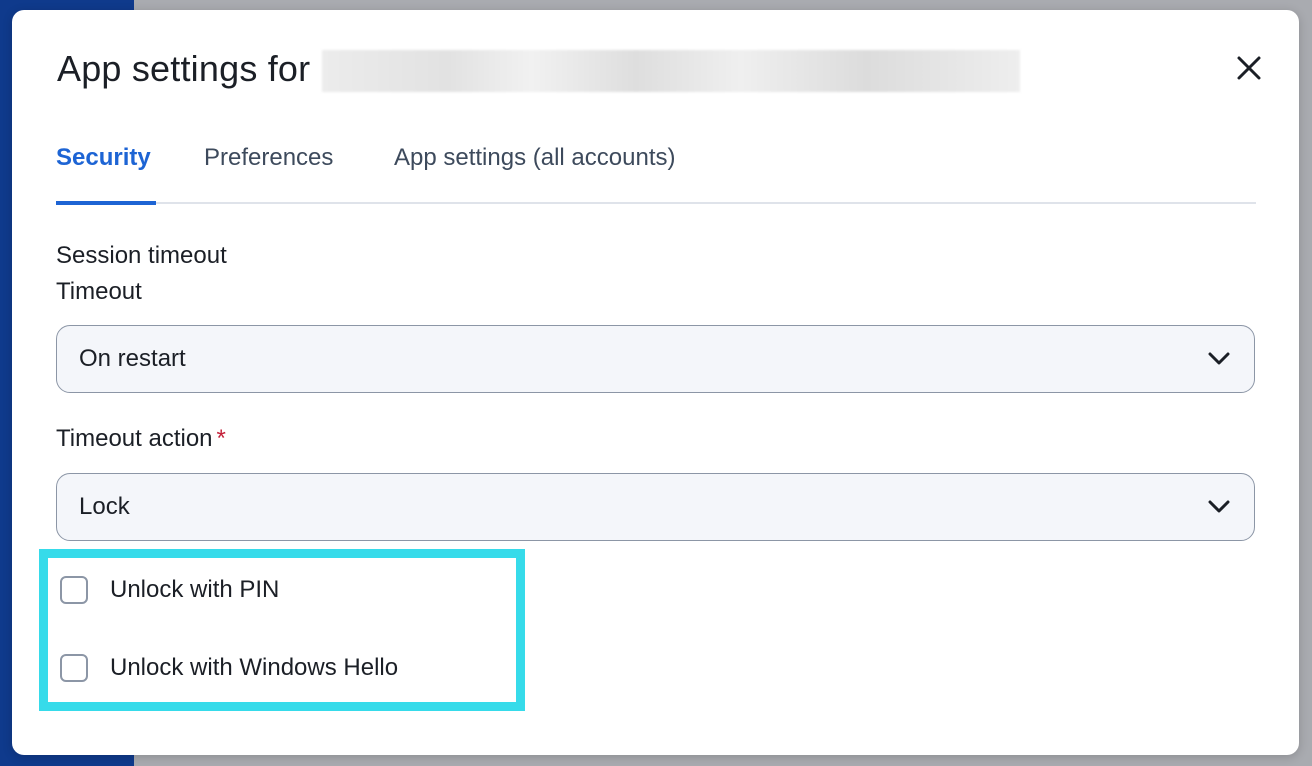  I want to click on timeout-action-select: Lock, so click(655, 507).